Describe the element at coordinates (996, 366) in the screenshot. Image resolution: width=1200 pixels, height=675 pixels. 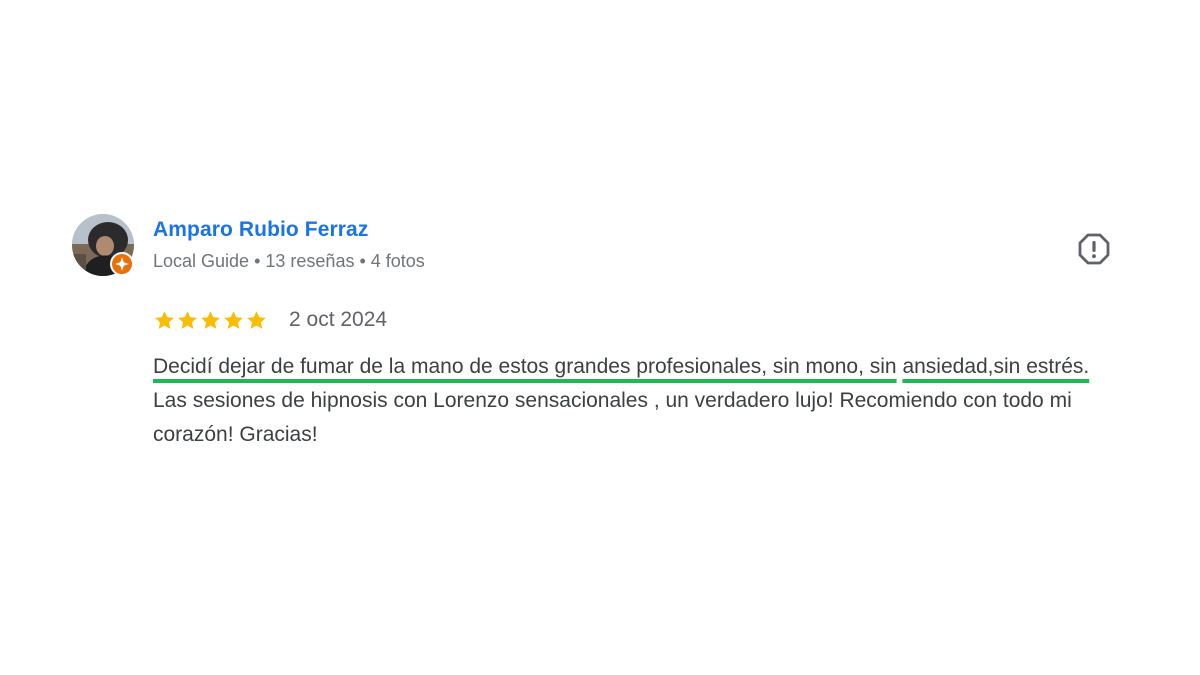
I see `highlighted-text-line-2: ansiedad,sin estrés.` at that location.